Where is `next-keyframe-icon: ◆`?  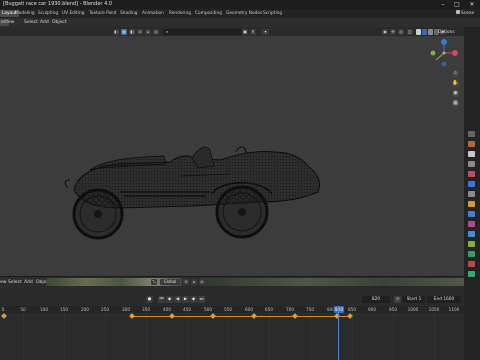 next-keyframe-icon: ◆ is located at coordinates (193, 299).